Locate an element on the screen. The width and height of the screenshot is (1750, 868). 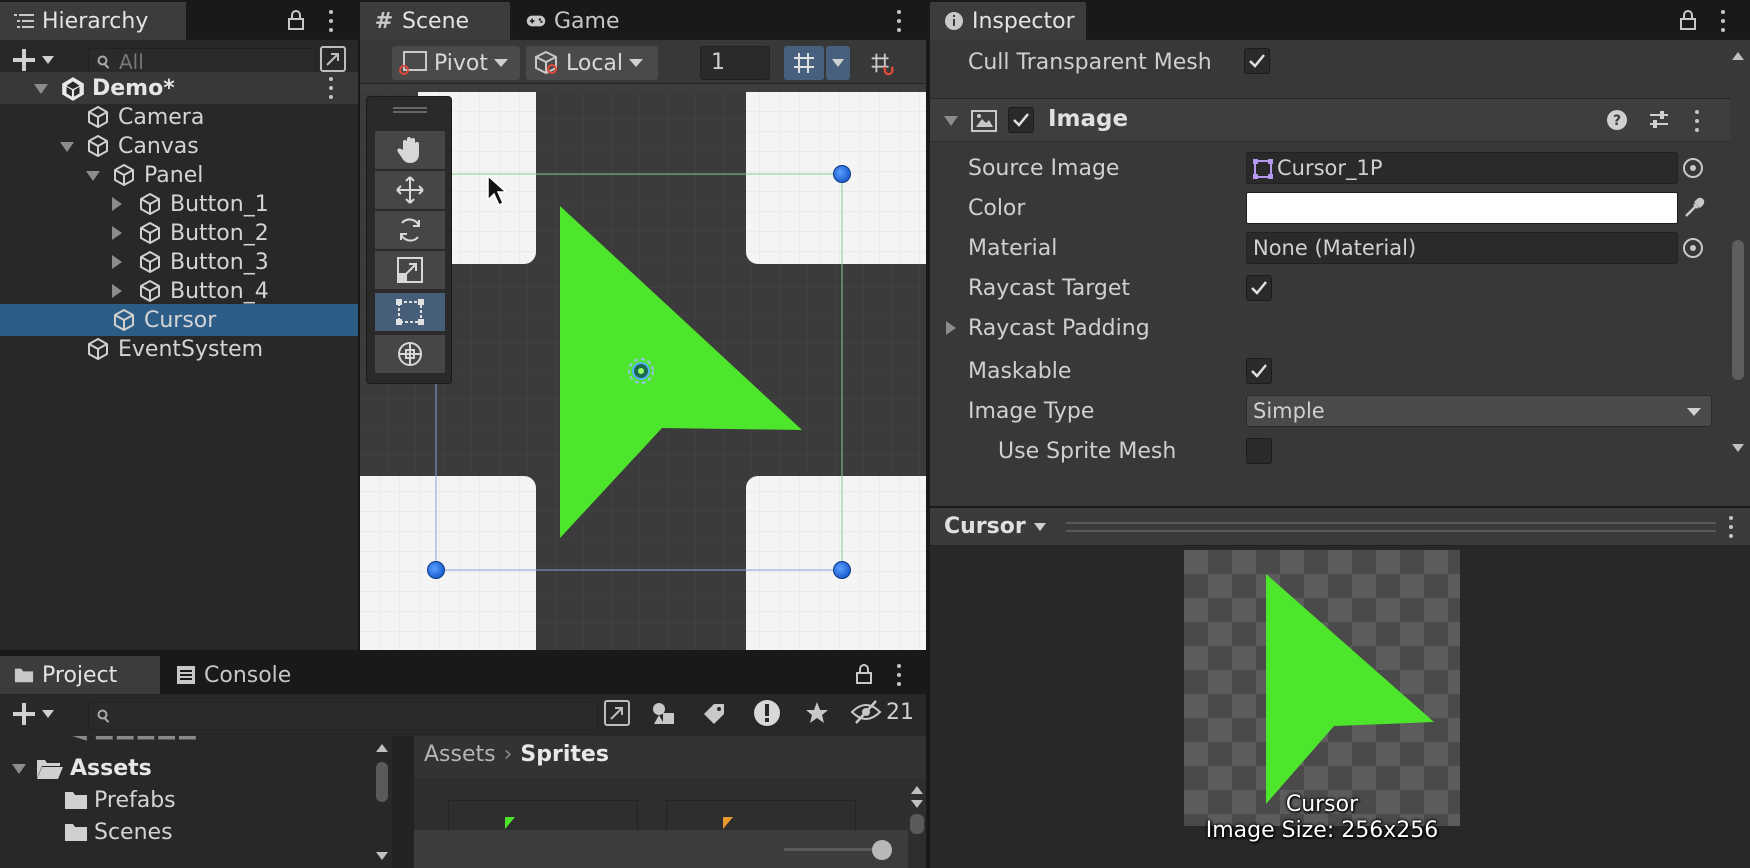
folder-item: Prefabs is located at coordinates (186, 800).